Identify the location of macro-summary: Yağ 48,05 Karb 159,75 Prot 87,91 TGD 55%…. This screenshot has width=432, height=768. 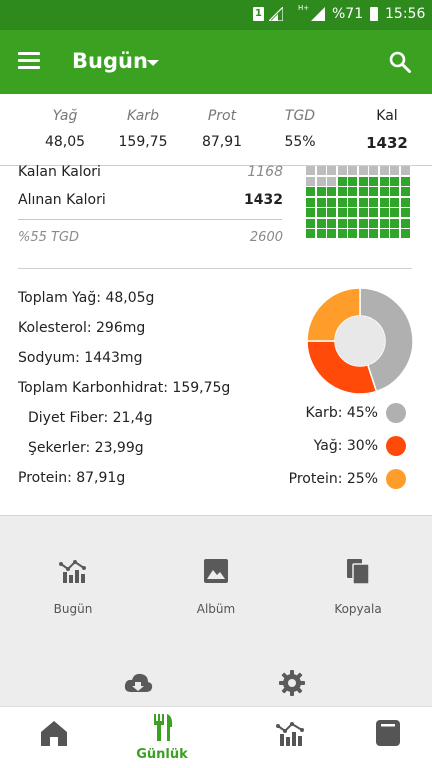
(216, 130).